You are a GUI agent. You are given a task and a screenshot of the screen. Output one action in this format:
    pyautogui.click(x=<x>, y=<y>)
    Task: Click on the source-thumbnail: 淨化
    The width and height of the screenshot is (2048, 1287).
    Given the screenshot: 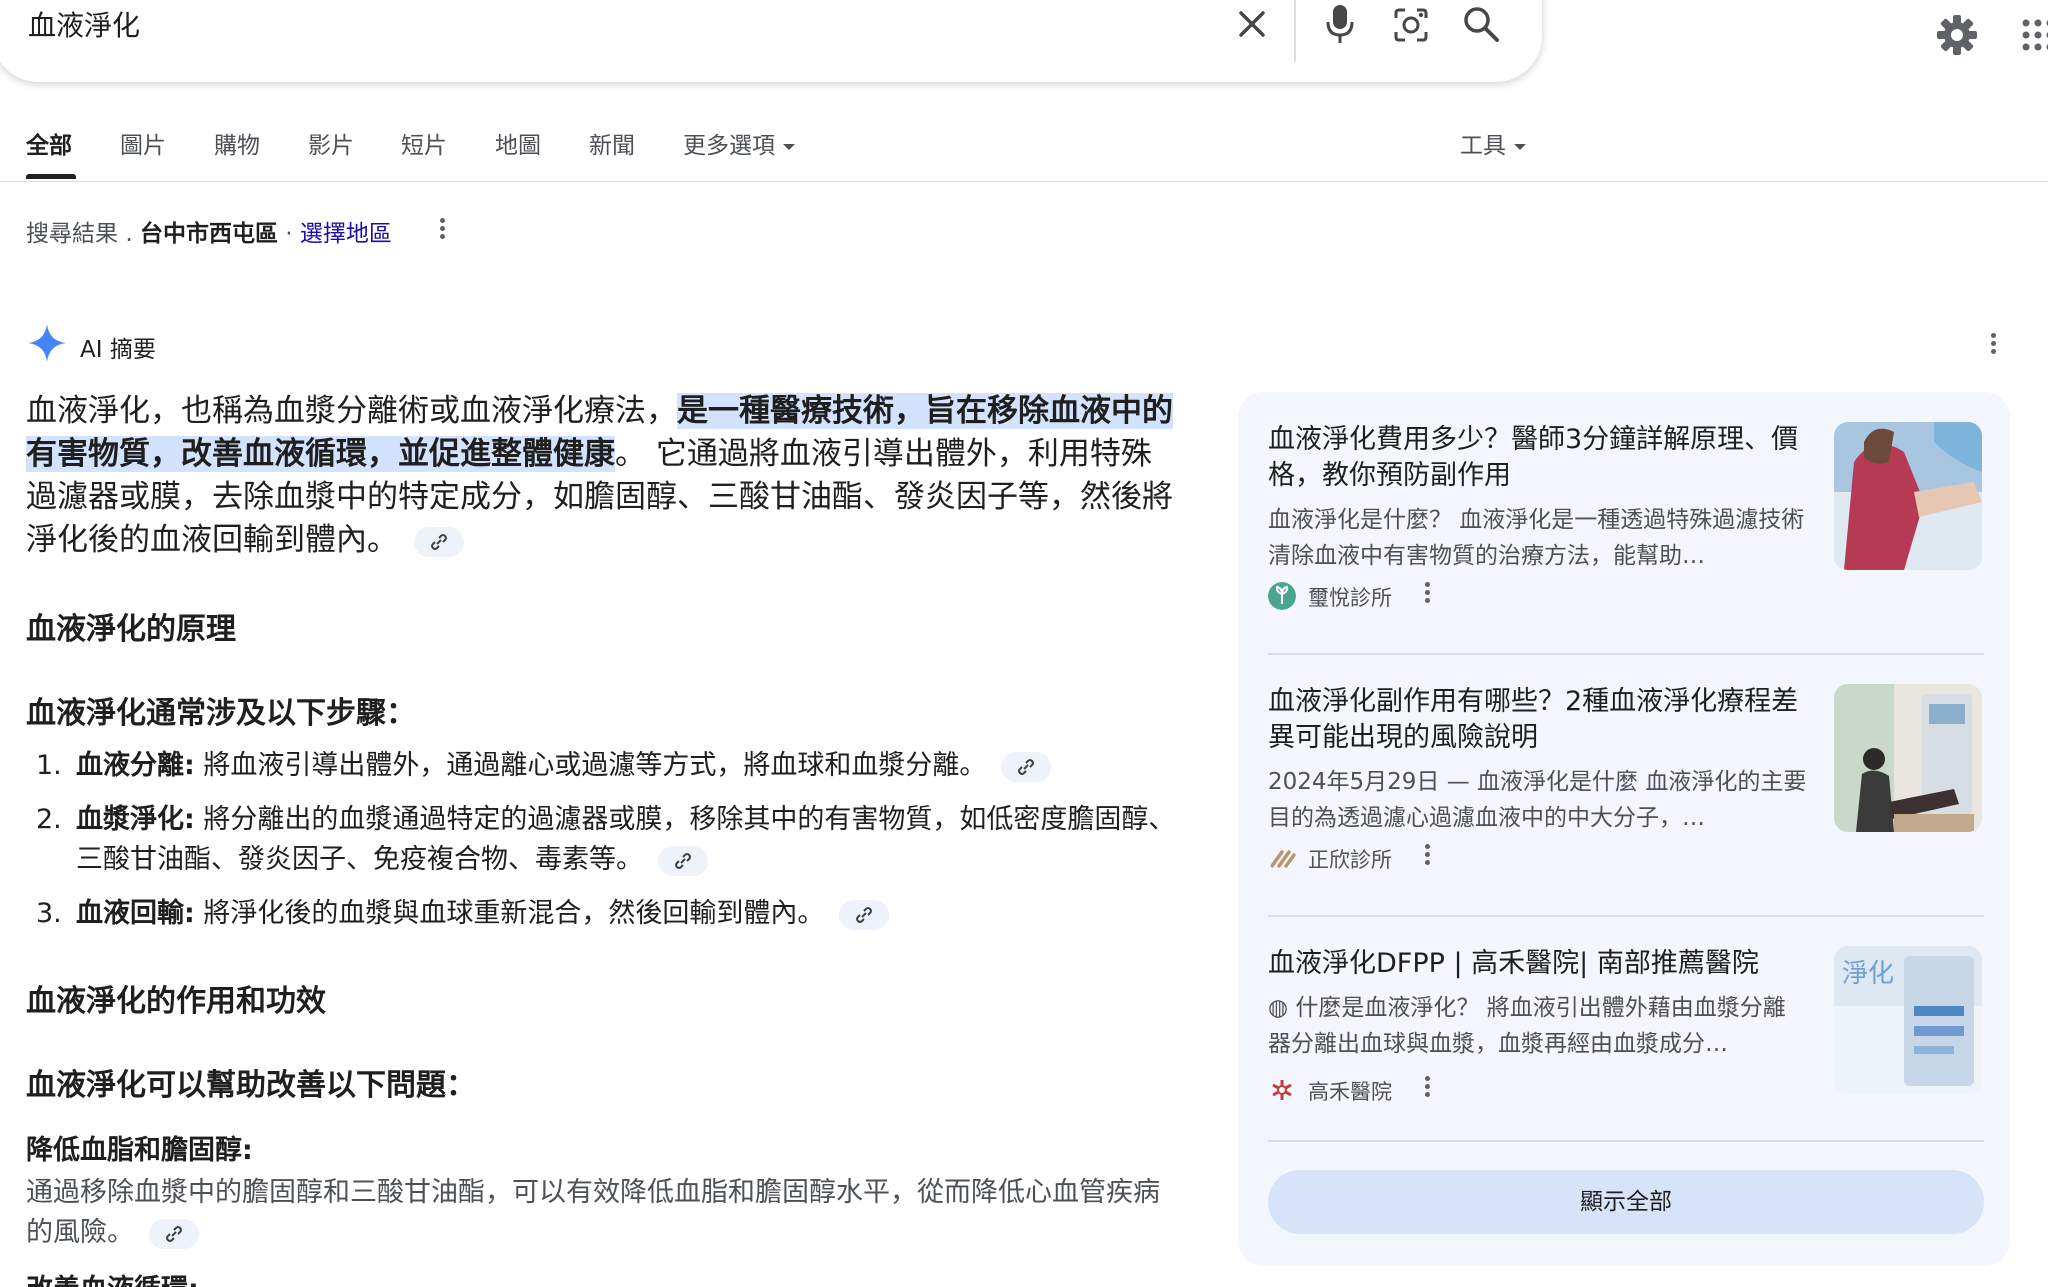 What is the action you would take?
    pyautogui.click(x=1908, y=1020)
    